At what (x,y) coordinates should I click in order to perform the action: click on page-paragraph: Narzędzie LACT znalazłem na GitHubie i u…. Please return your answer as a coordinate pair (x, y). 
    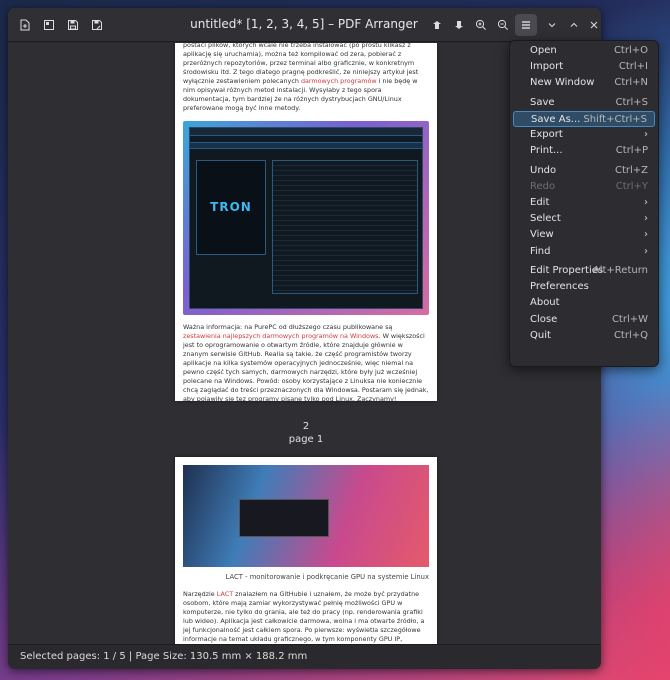
    Looking at the image, I should click on (304, 616).